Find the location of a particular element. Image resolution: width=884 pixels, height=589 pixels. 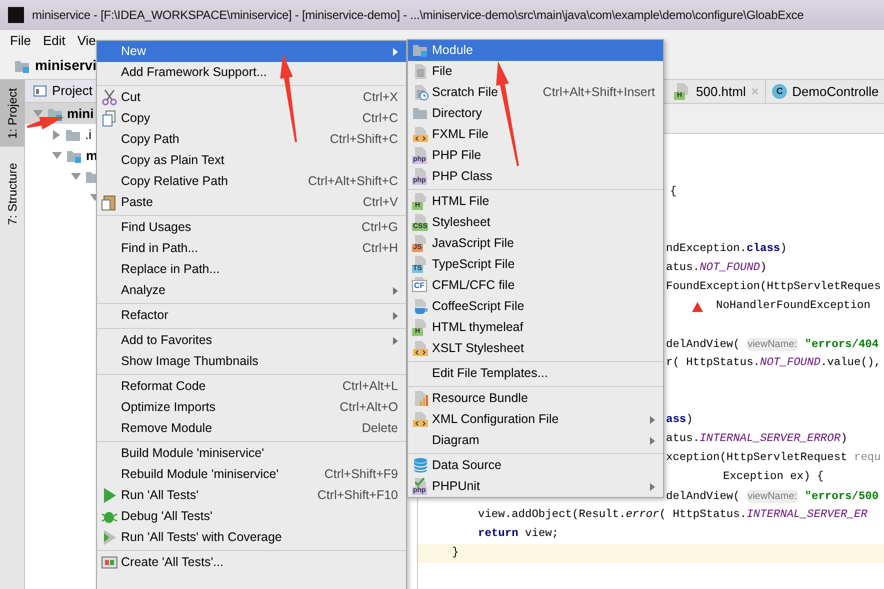

class-icon: C is located at coordinates (780, 91).